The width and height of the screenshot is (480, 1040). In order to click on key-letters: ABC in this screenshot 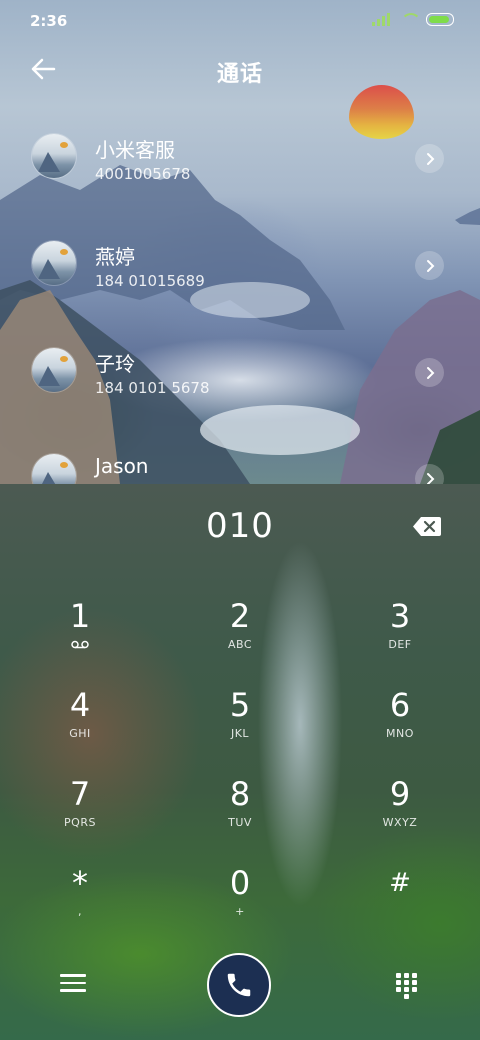, I will do `click(240, 644)`.